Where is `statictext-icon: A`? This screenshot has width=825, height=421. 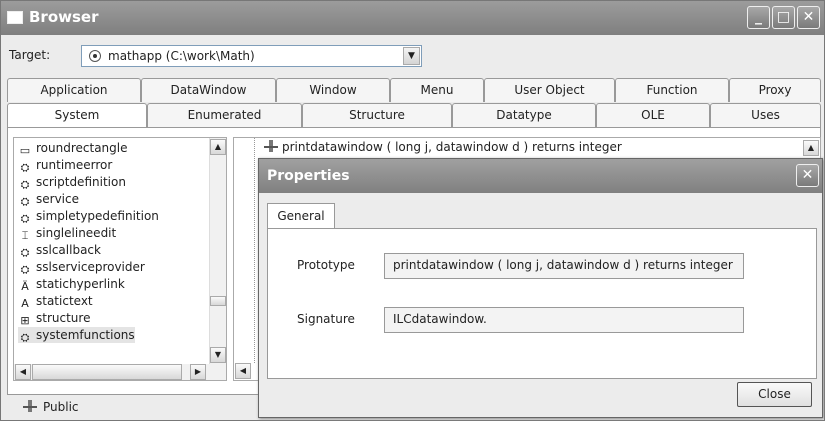
statictext-icon: A is located at coordinates (25, 303).